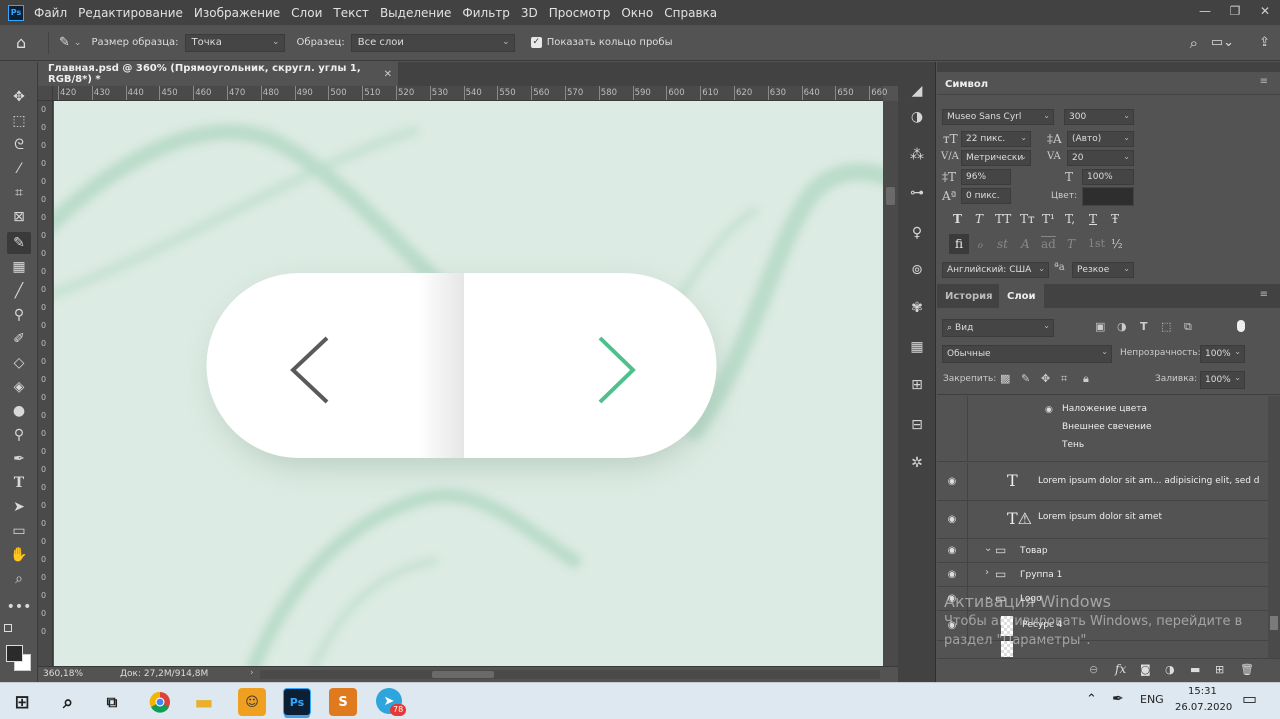  Describe the element at coordinates (979, 219) in the screenshot. I see `faux-italic-button: T` at that location.